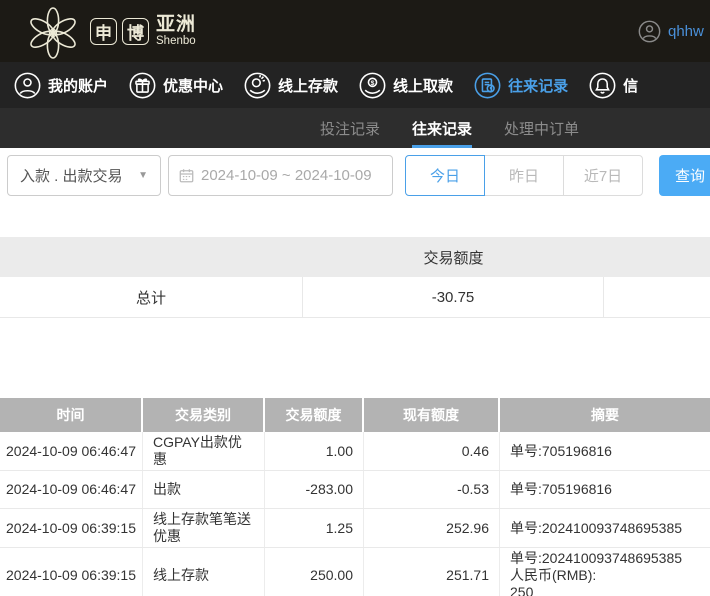 The height and width of the screenshot is (596, 710). I want to click on quick-date-group: 今日 昨日 近7日, so click(524, 175).